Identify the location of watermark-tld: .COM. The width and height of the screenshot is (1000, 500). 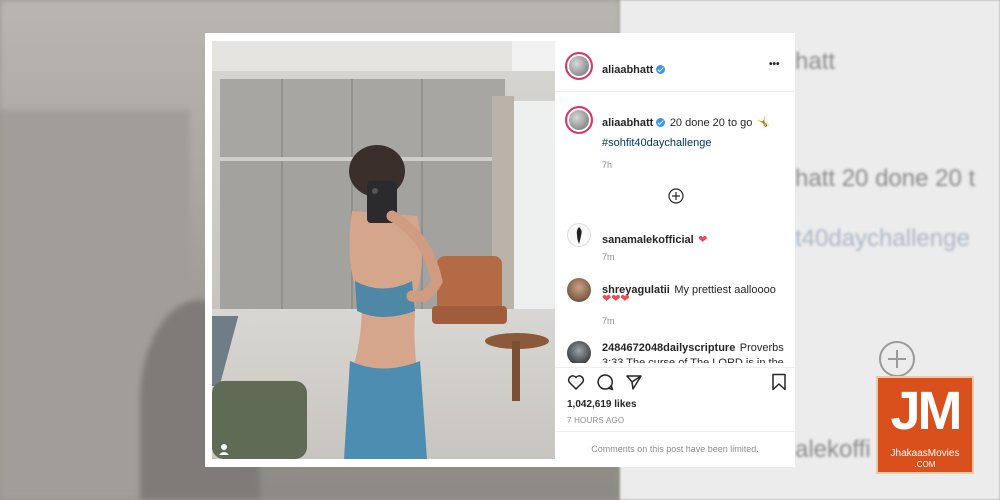
(925, 464).